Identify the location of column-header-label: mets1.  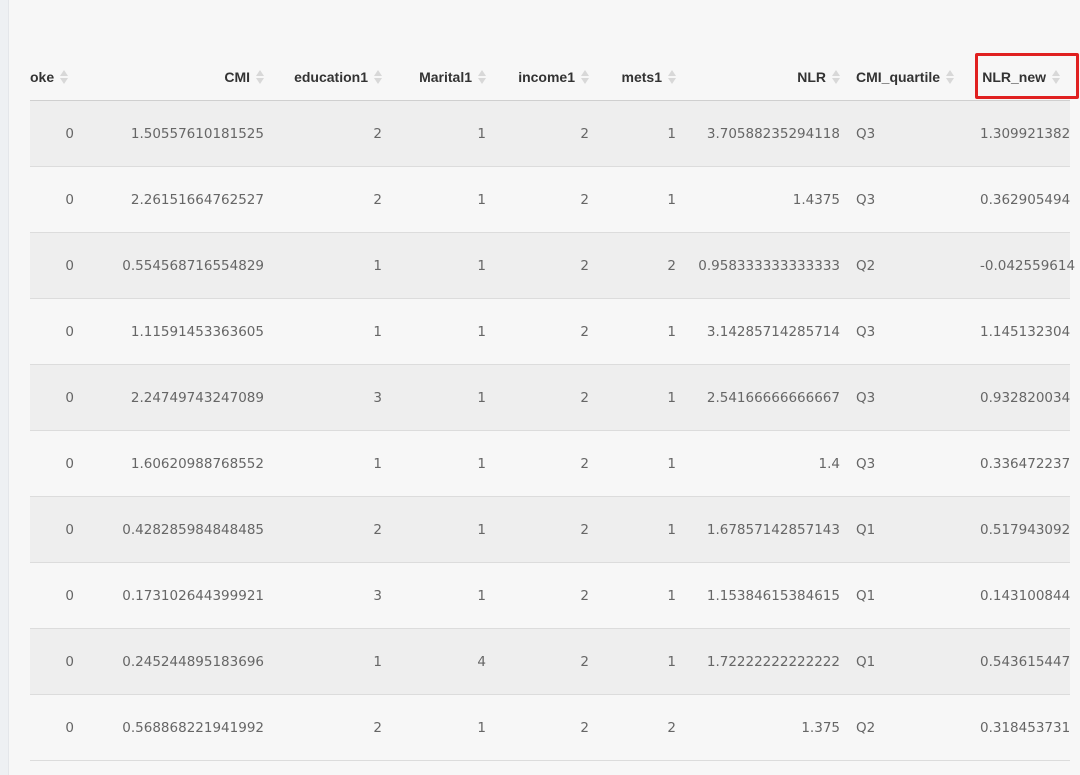
(641, 76).